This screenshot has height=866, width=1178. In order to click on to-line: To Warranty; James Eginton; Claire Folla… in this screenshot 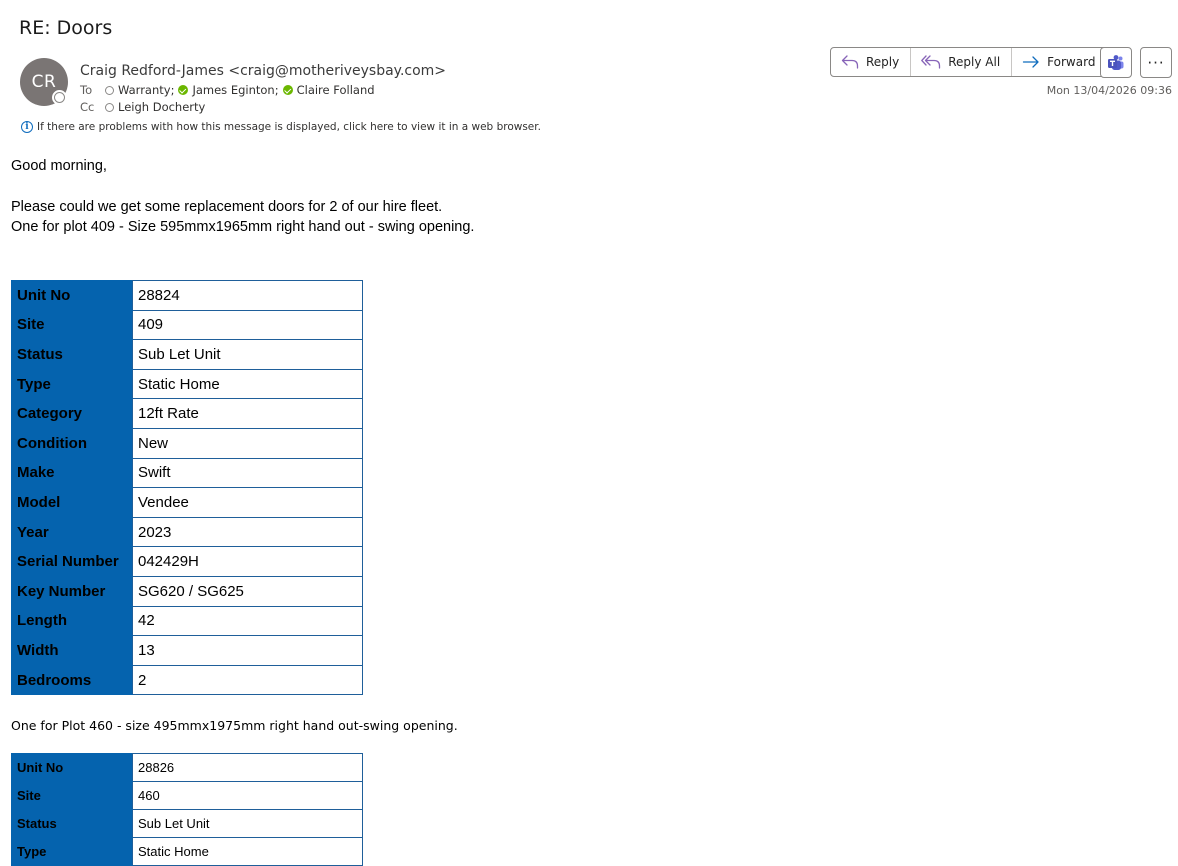, I will do `click(227, 90)`.